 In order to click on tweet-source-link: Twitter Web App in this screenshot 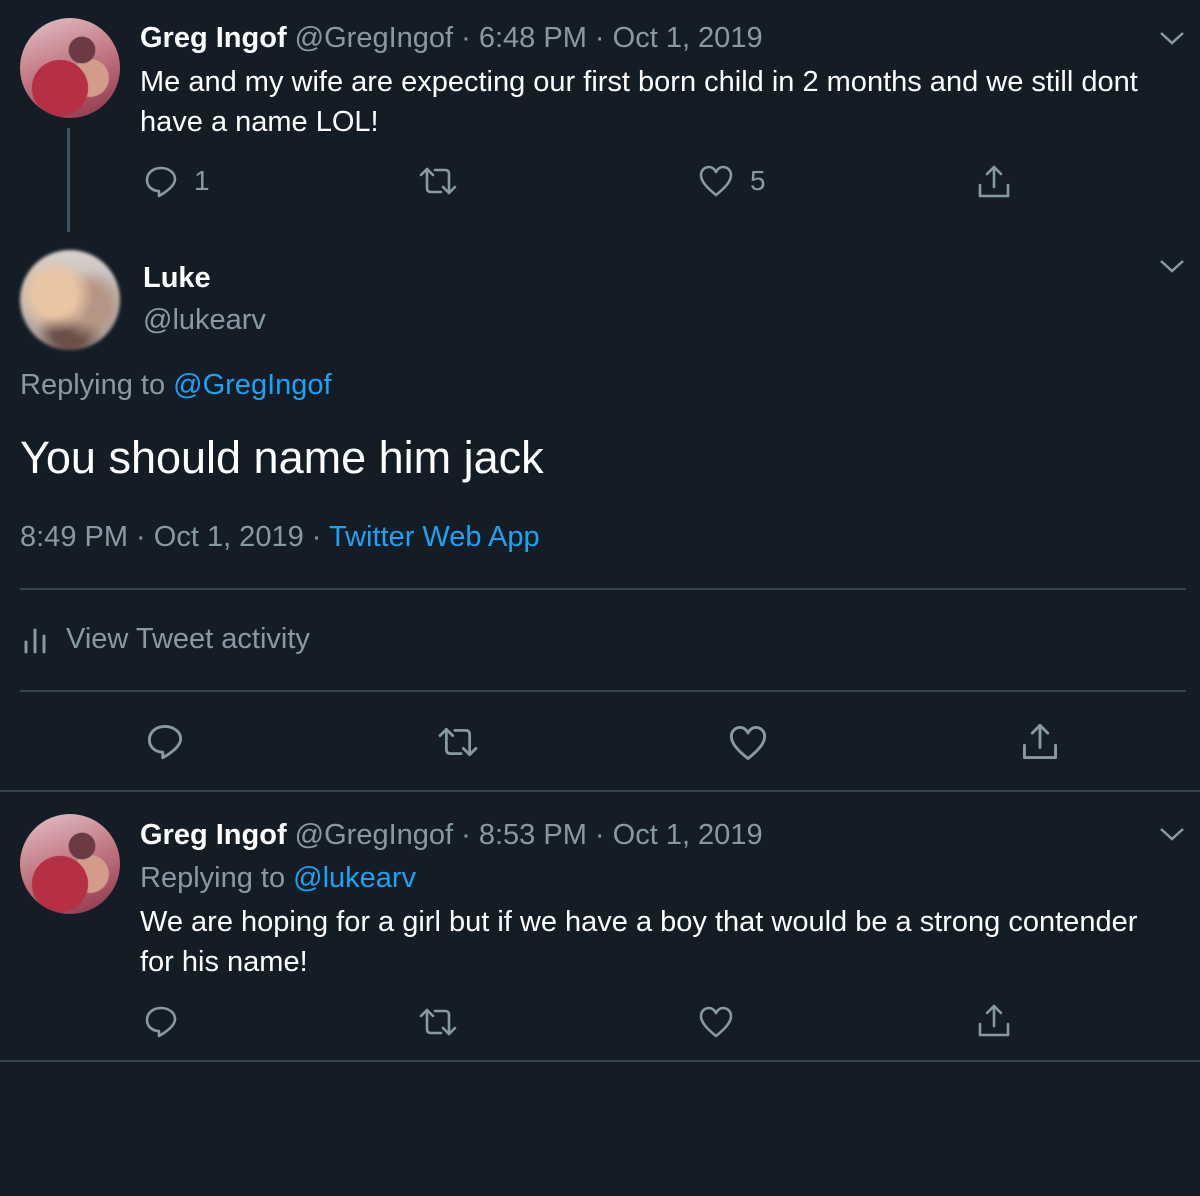, I will do `click(434, 537)`.